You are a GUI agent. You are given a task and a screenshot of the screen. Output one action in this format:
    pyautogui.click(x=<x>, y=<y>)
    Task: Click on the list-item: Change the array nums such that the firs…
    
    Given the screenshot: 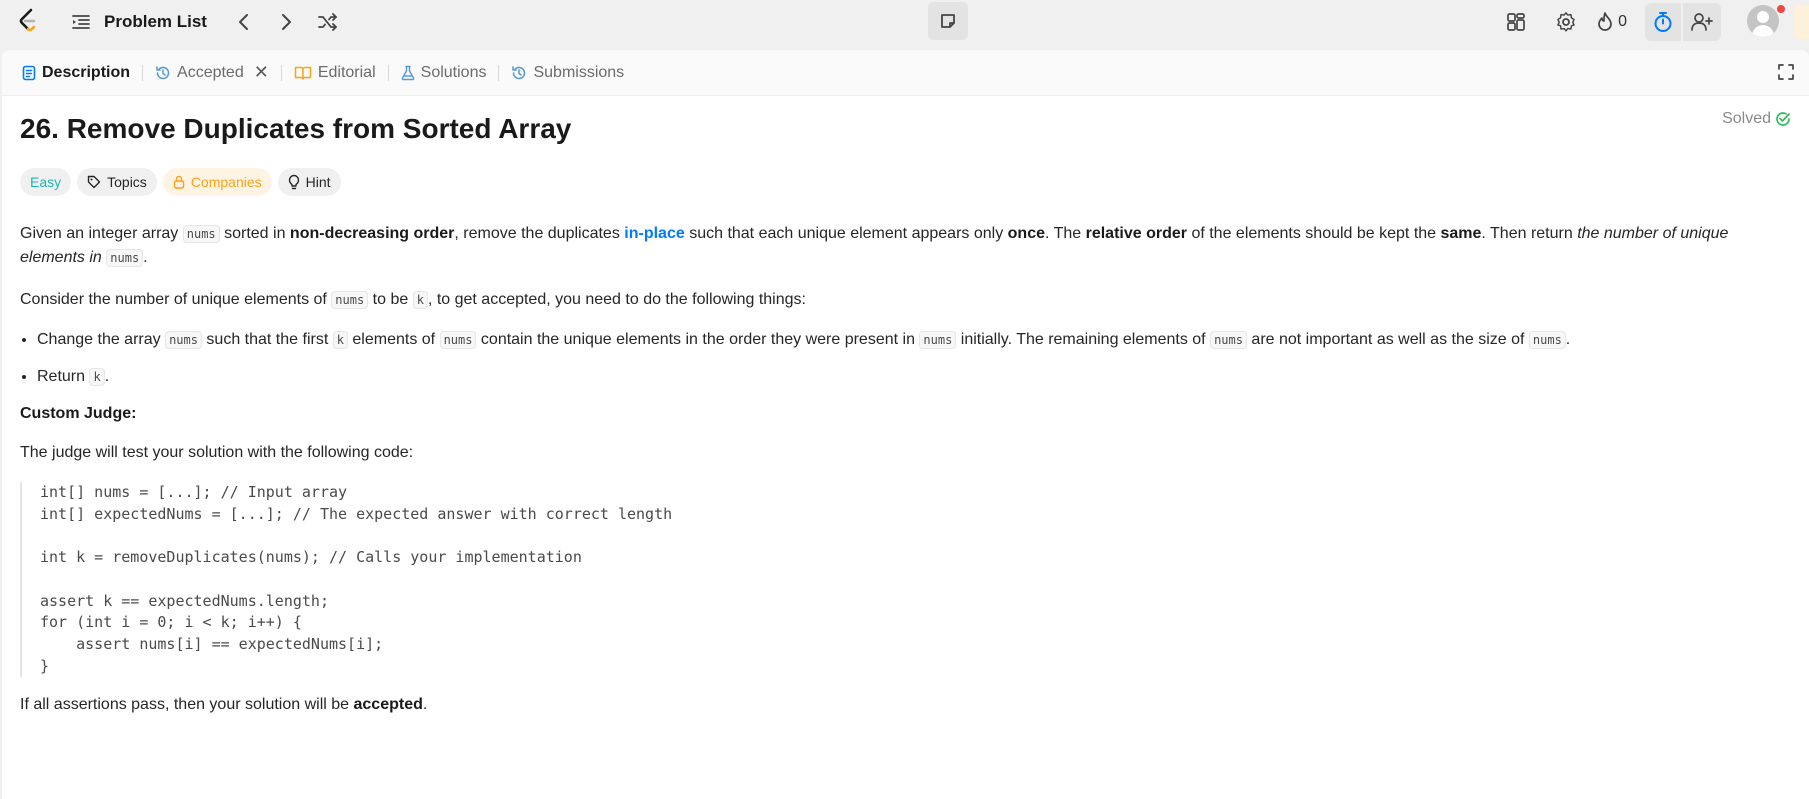 What is the action you would take?
    pyautogui.click(x=914, y=340)
    